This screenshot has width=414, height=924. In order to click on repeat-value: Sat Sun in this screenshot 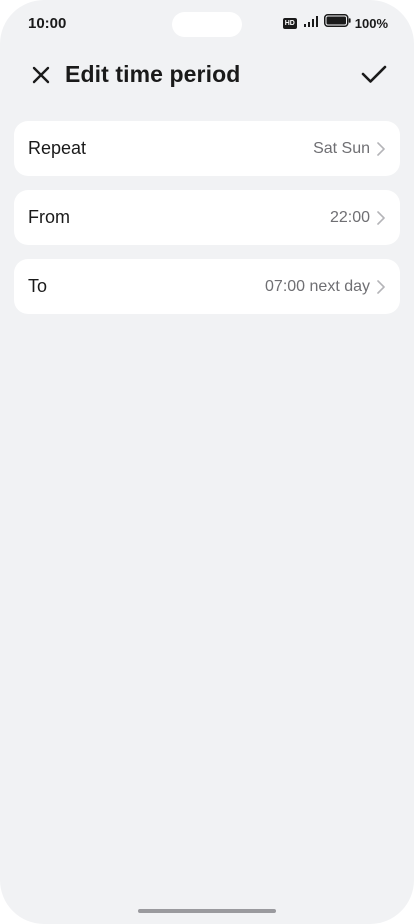, I will do `click(341, 148)`.